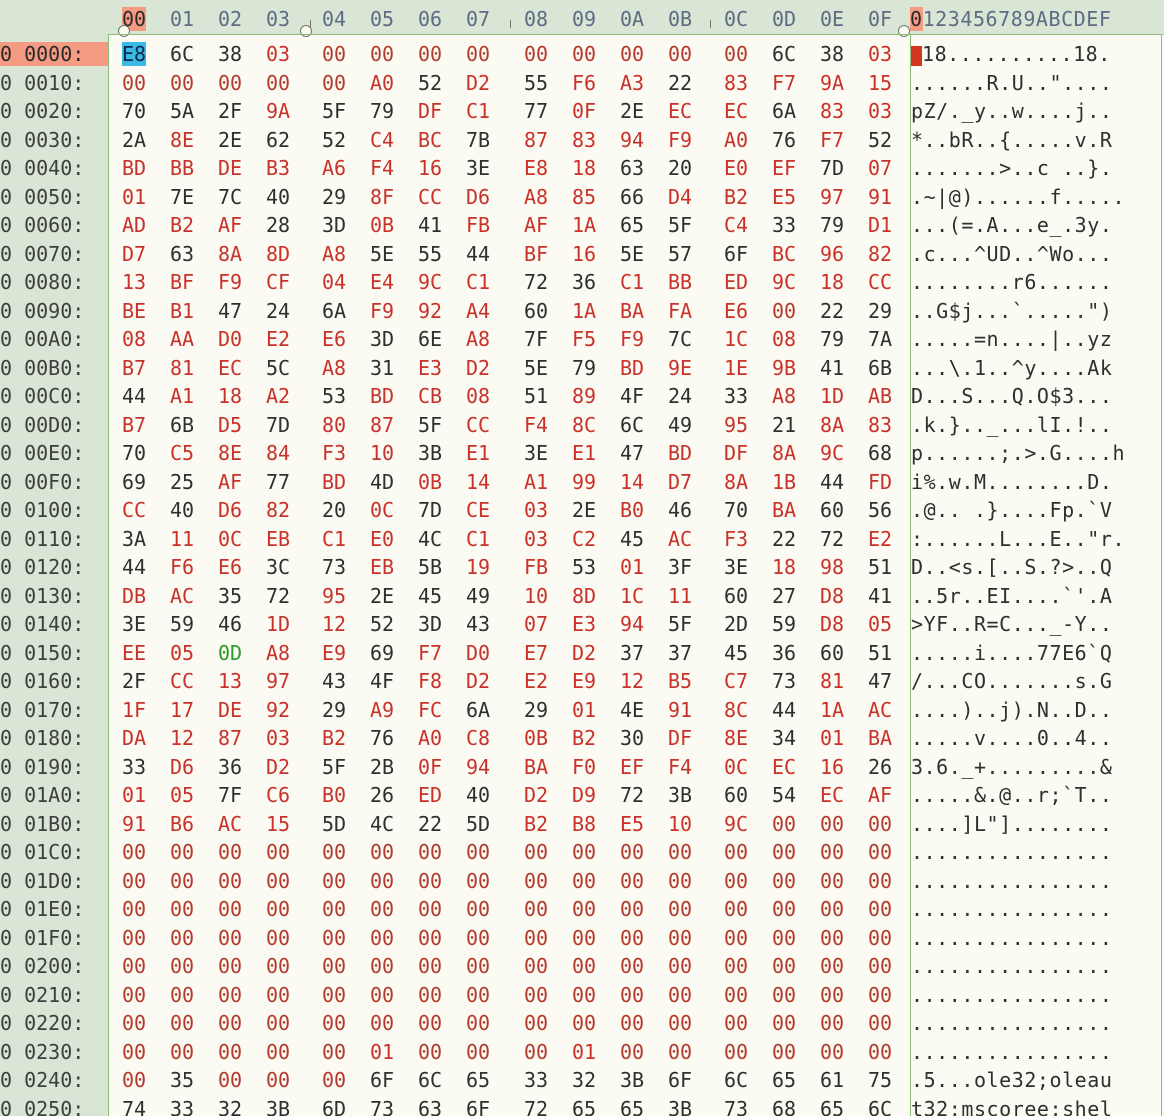  What do you see at coordinates (736, 111) in the screenshot?
I see `hex-byte: EC` at bounding box center [736, 111].